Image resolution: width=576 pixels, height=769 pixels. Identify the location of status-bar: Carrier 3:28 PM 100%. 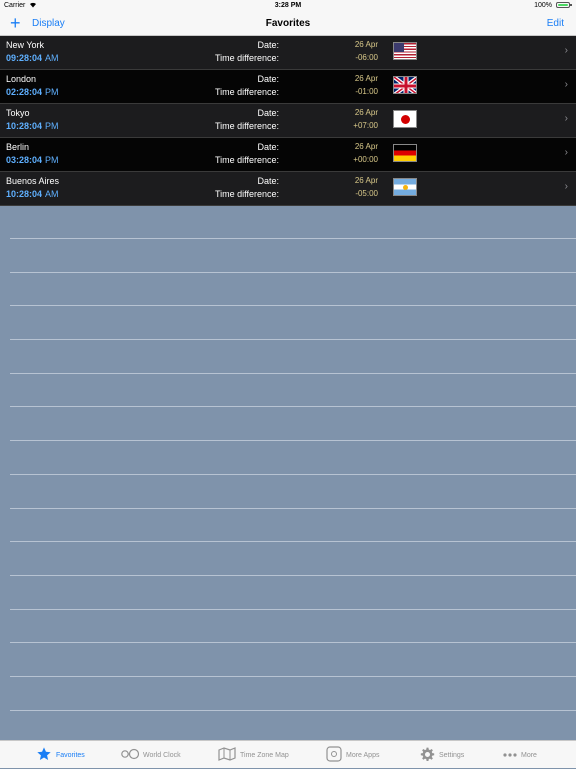
(288, 6).